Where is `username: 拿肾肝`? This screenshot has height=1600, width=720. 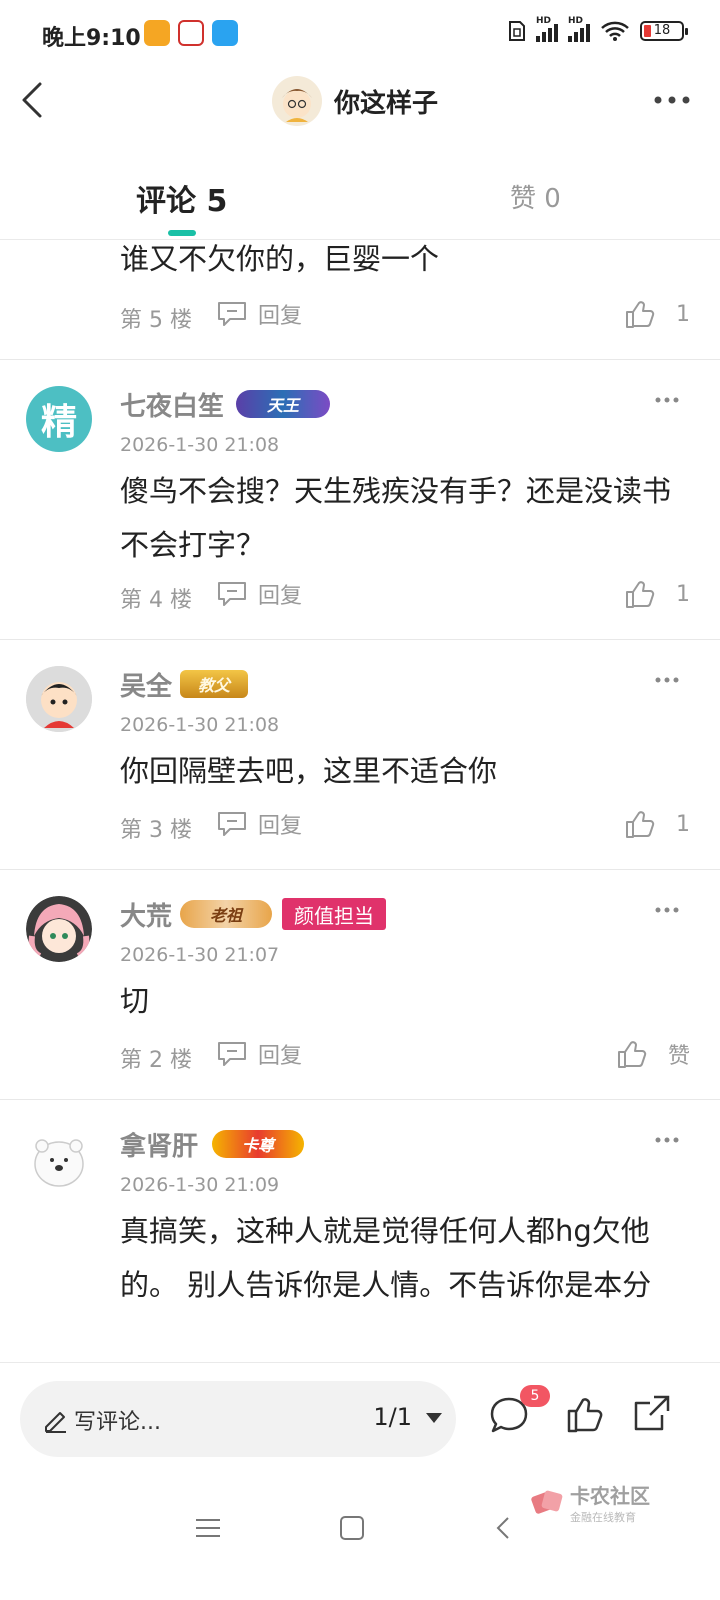
username: 拿肾肝 is located at coordinates (159, 1144).